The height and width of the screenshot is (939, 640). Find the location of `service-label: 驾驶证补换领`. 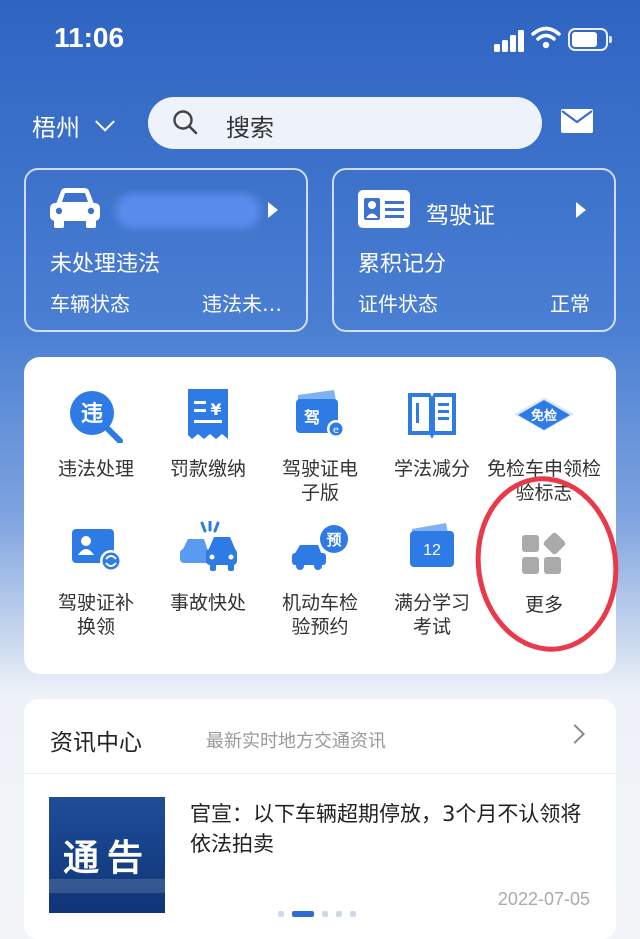

service-label: 驾驶证补换领 is located at coordinates (95, 615).